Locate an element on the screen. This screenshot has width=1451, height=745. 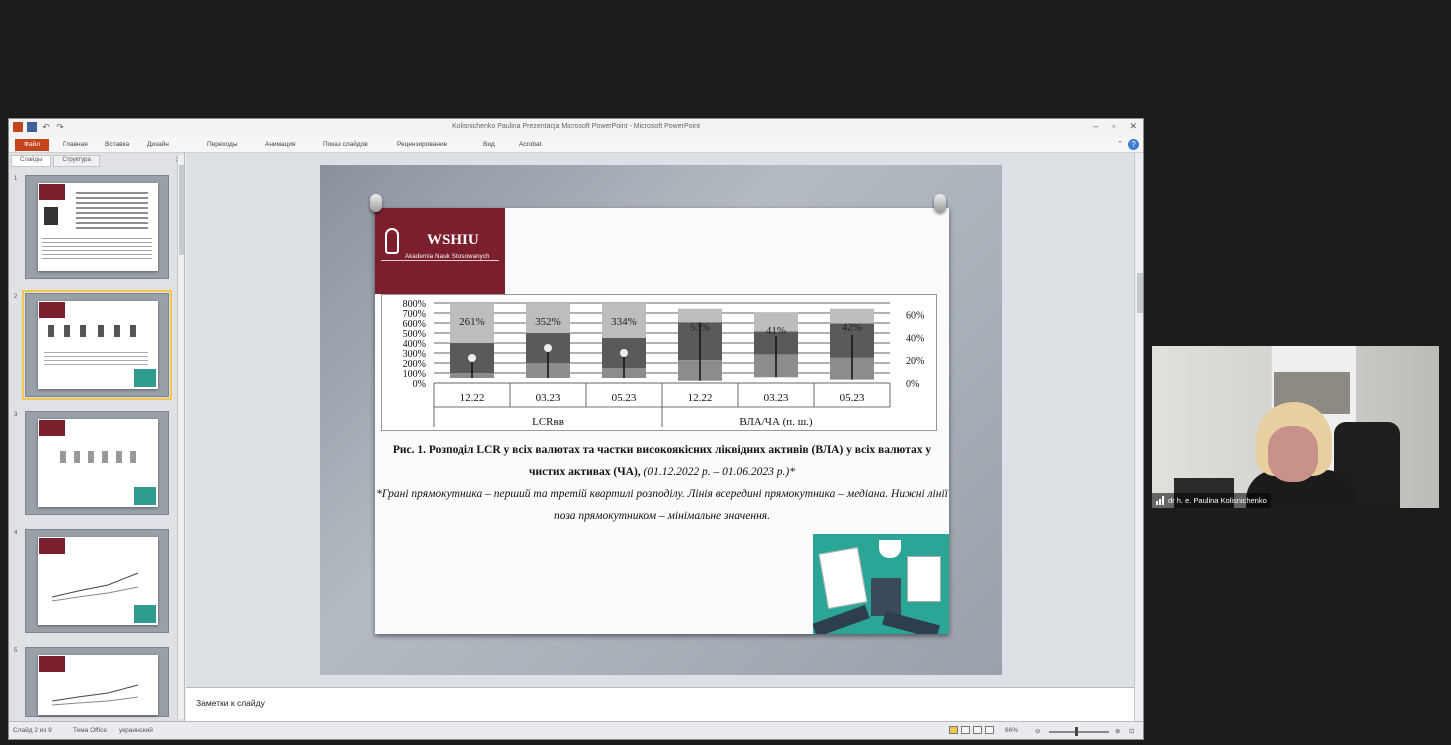
right-tick-label: 40% is located at coordinates (915, 338).